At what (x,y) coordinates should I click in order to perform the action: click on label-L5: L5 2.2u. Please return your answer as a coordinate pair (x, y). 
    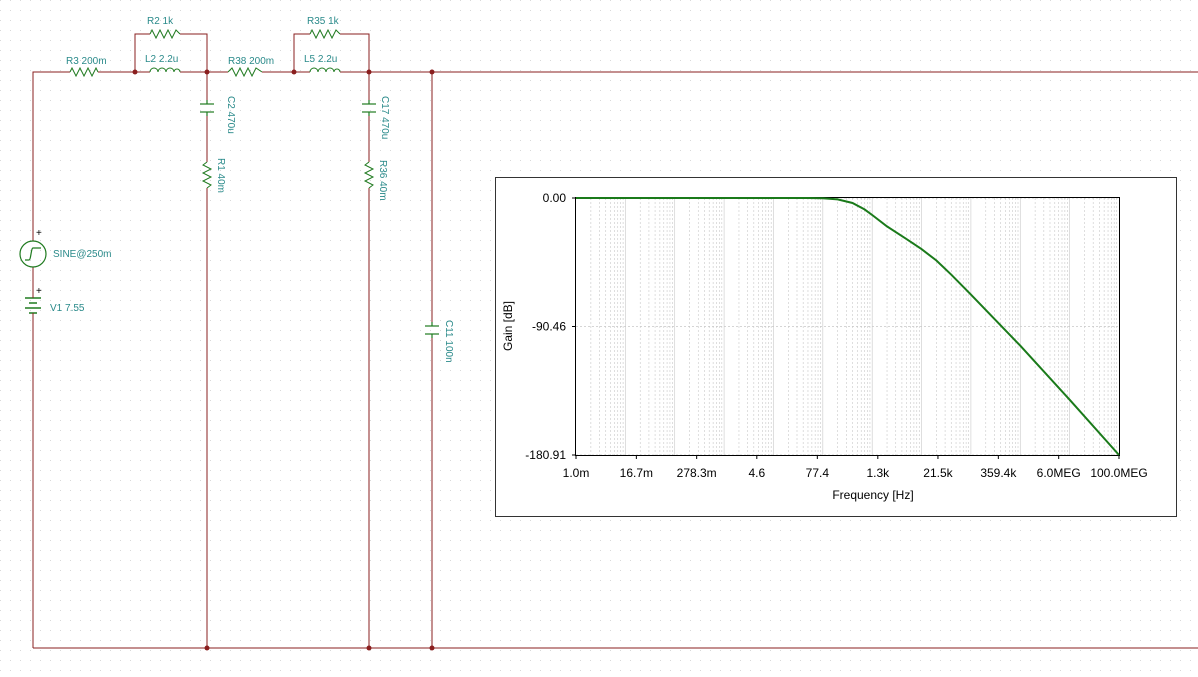
    Looking at the image, I should click on (320, 59).